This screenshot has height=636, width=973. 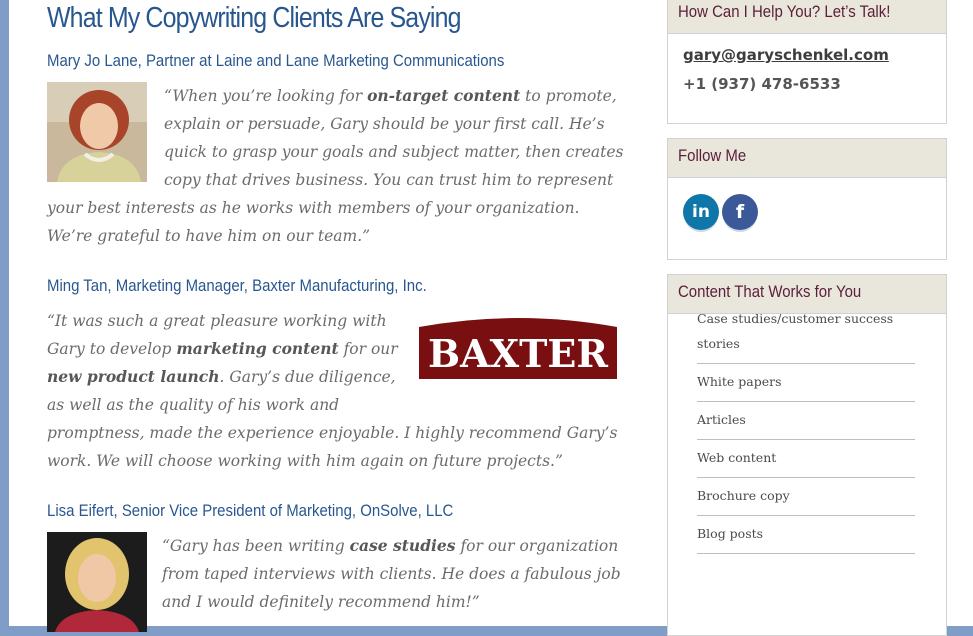 I want to click on content-item-white-papers: White papers, so click(x=806, y=383).